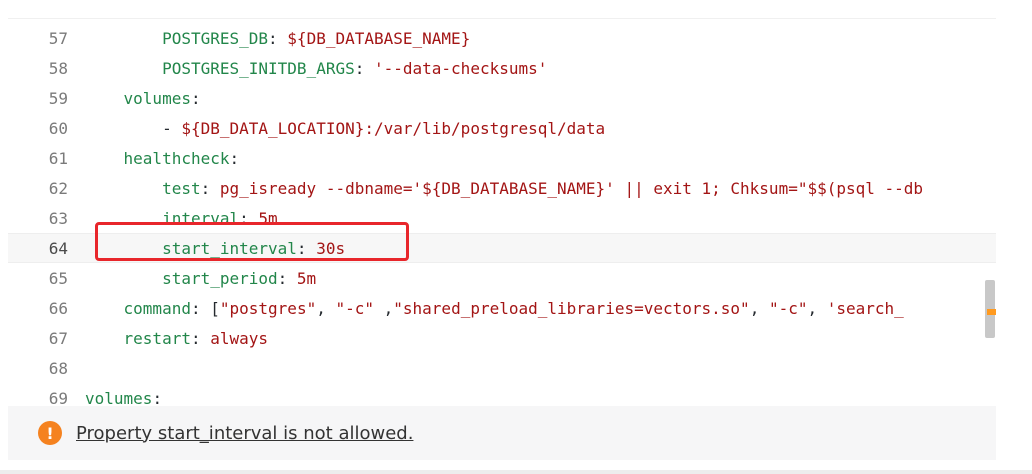 Image resolution: width=1032 pixels, height=474 pixels. Describe the element at coordinates (268, 308) in the screenshot. I see `yaml-value: "postgres"` at that location.